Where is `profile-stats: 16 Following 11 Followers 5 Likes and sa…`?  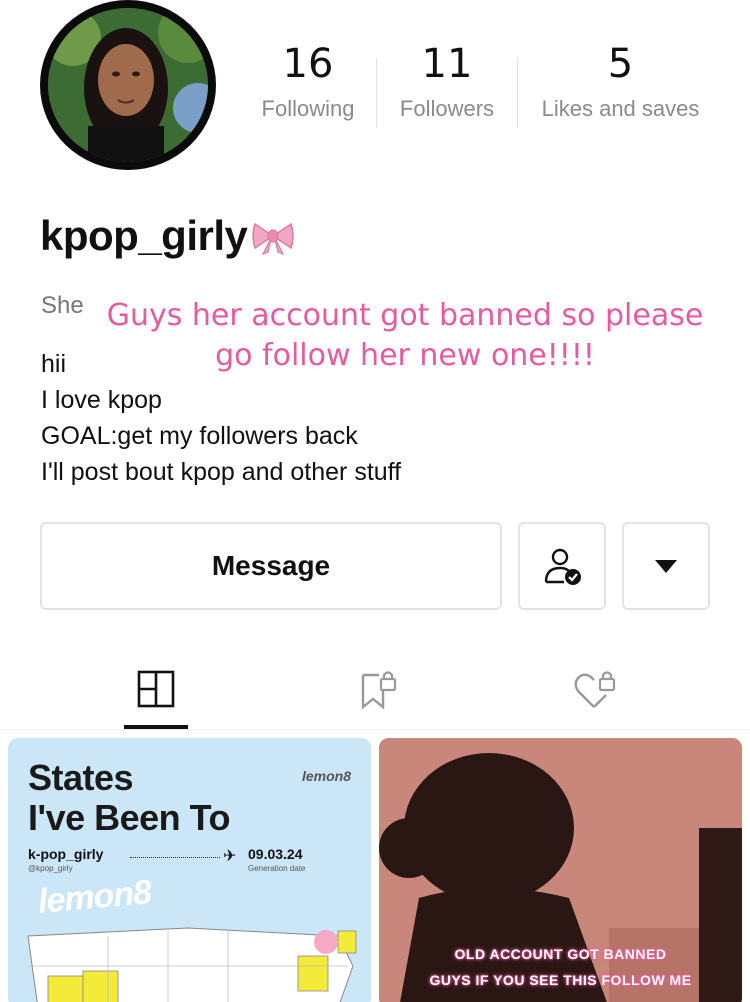
profile-stats: 16 Following 11 Followers 5 Likes and sa… is located at coordinates (490, 85).